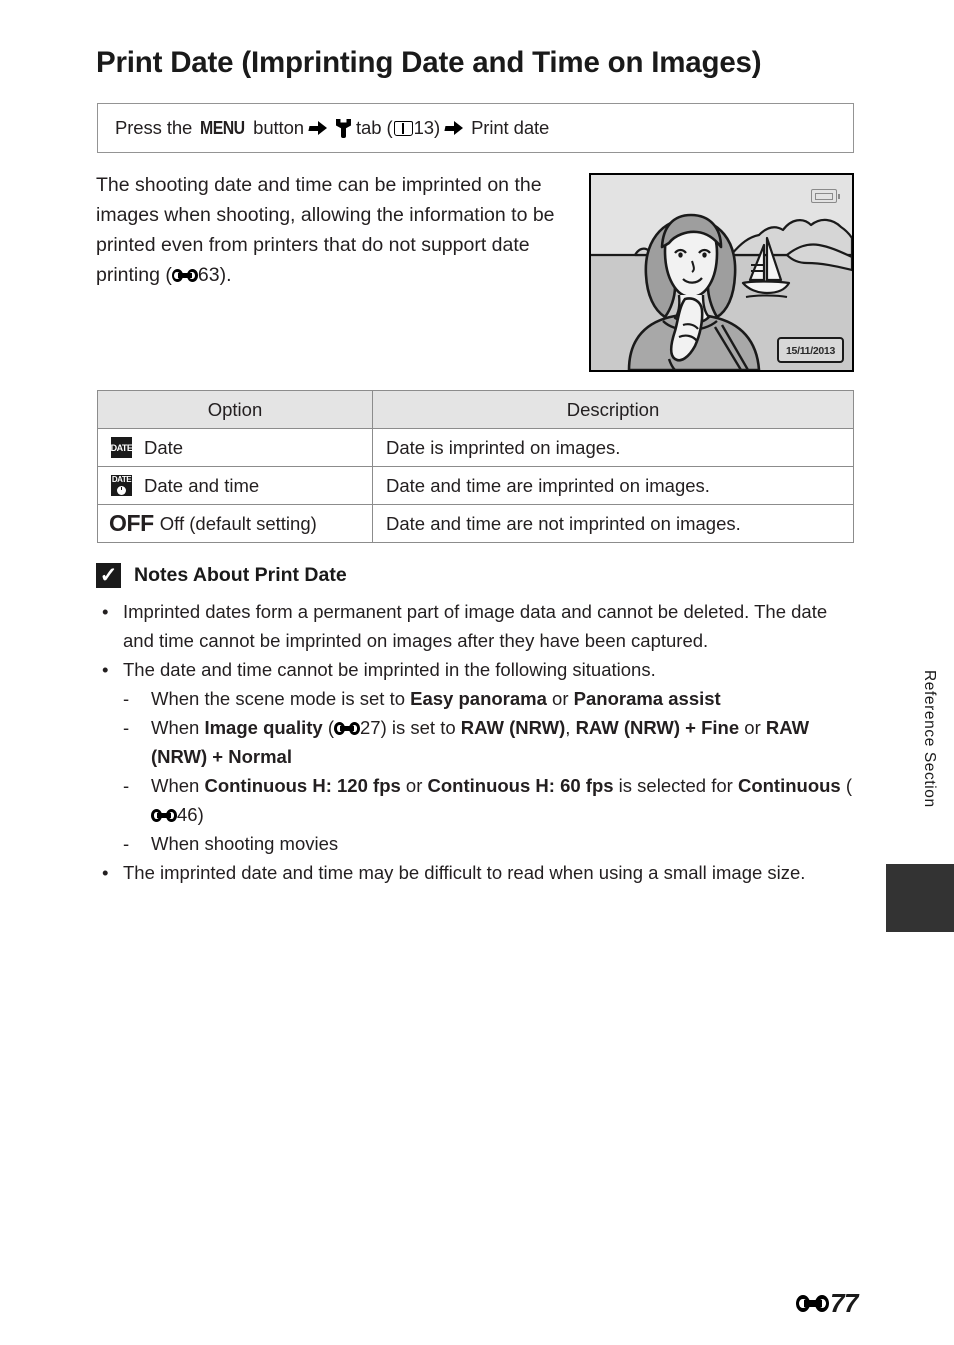 This screenshot has height=1345, width=954. I want to click on table-row: DATE Date Date is imprinted on images., so click(475, 447).